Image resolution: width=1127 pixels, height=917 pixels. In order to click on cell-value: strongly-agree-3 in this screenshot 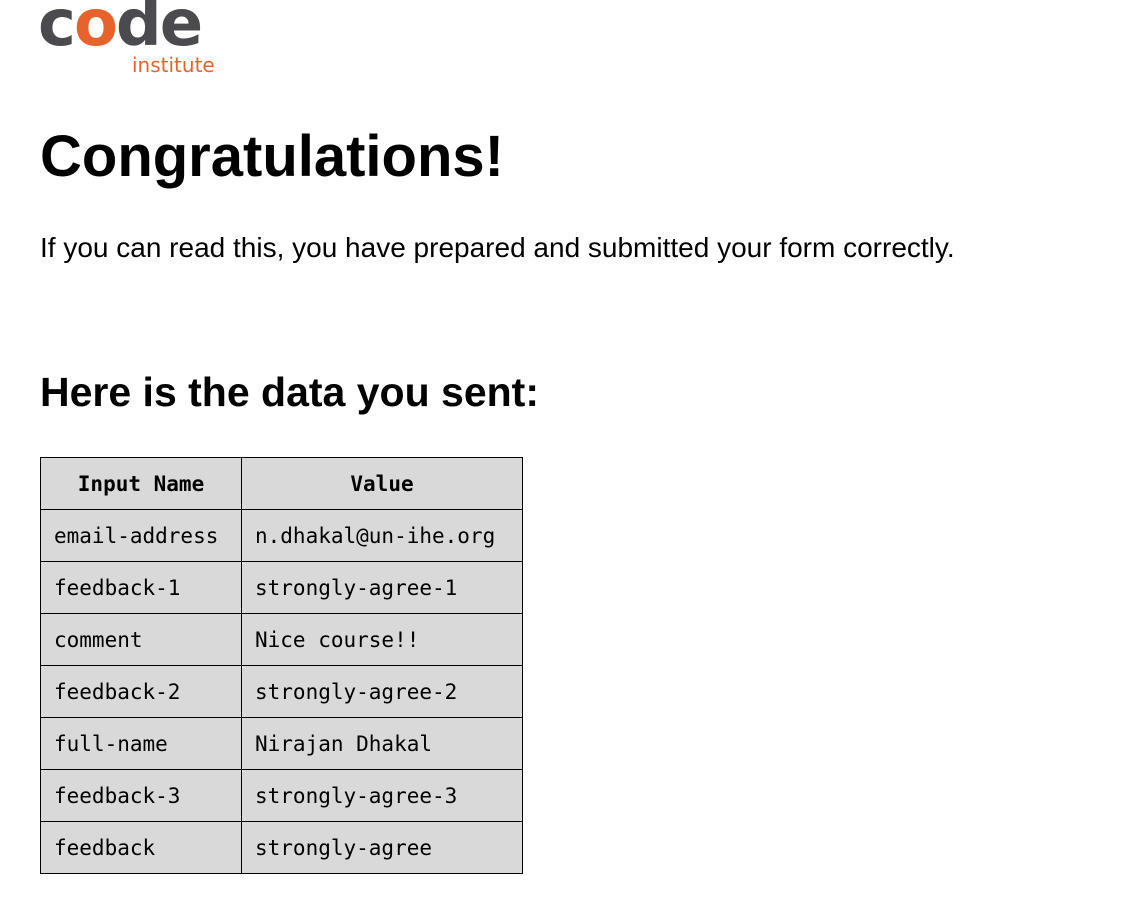, I will do `click(382, 795)`.